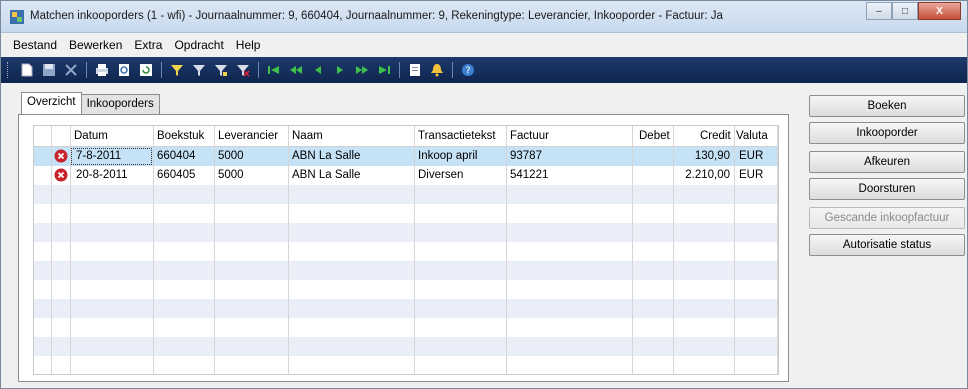  I want to click on next-record-icon, so click(340, 70).